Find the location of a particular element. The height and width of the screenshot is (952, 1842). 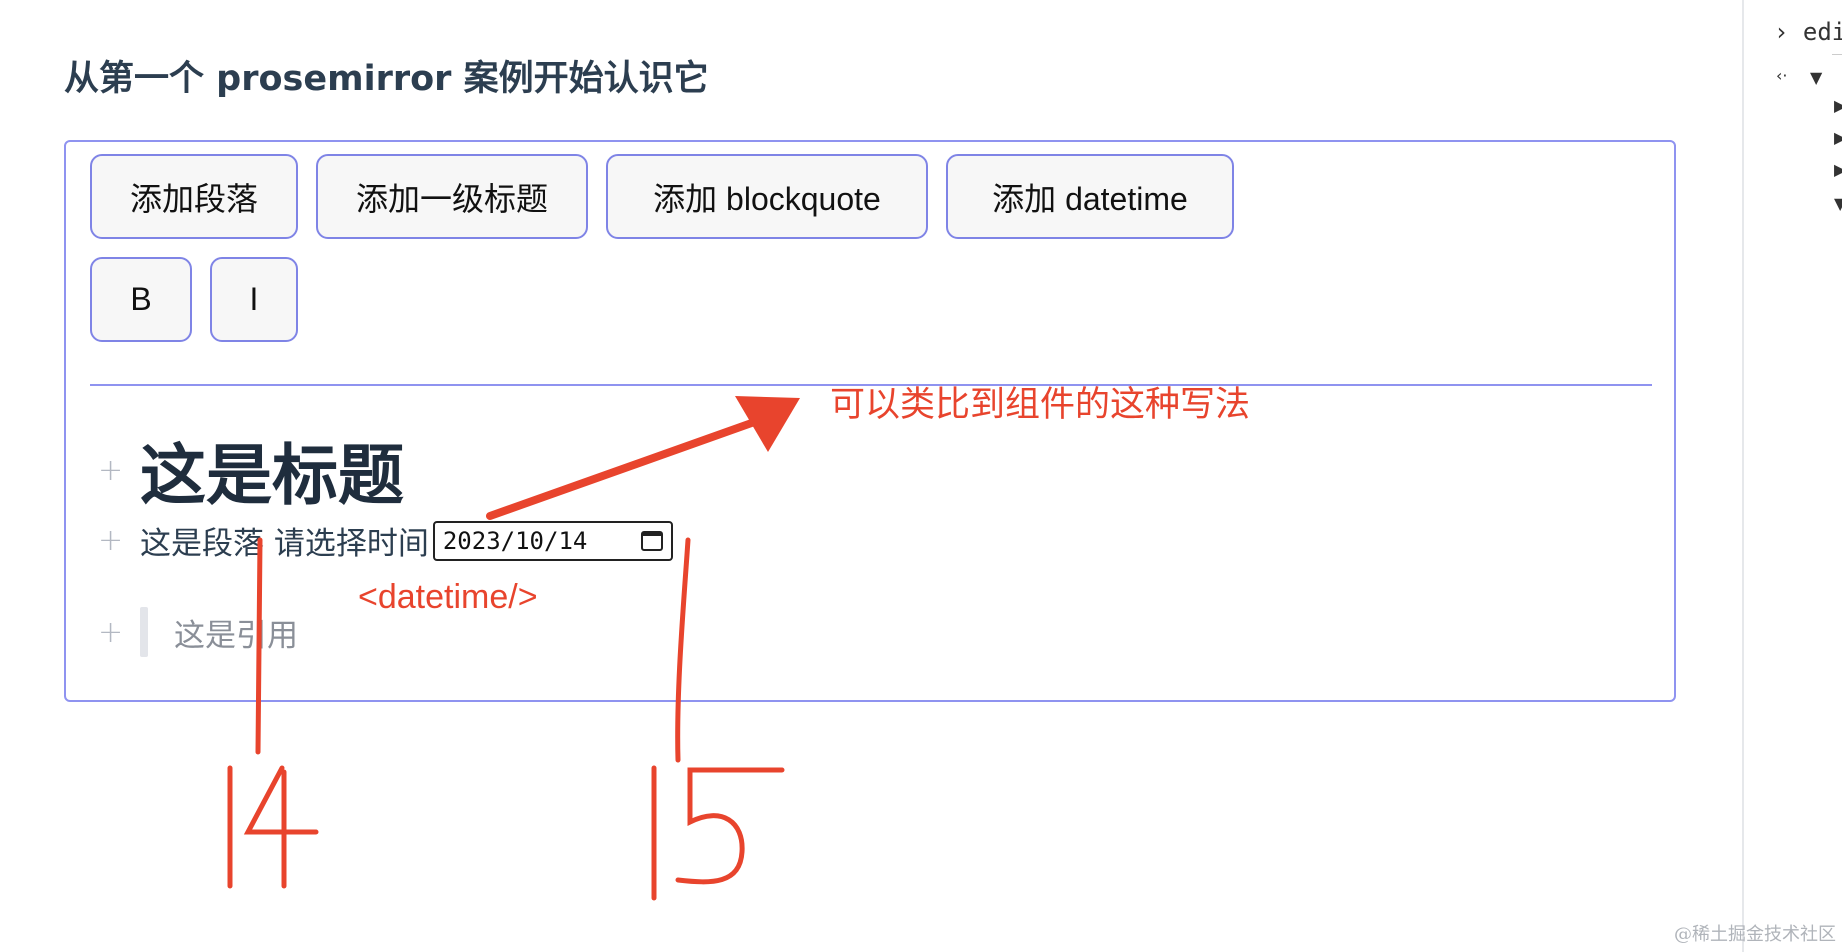

add-heading-button: 添加一级标题 is located at coordinates (452, 196).